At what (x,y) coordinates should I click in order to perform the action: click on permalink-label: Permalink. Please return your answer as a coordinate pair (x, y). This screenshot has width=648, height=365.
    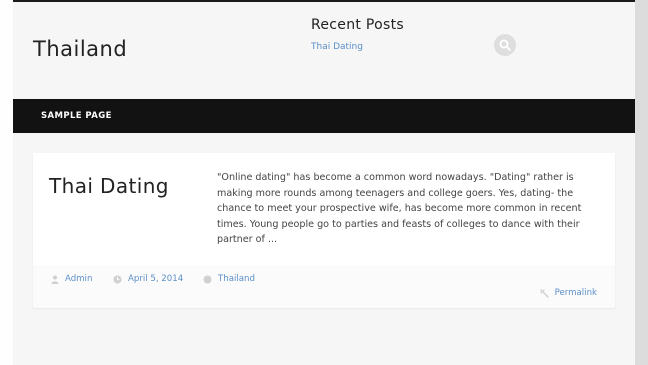
    Looking at the image, I should click on (576, 293).